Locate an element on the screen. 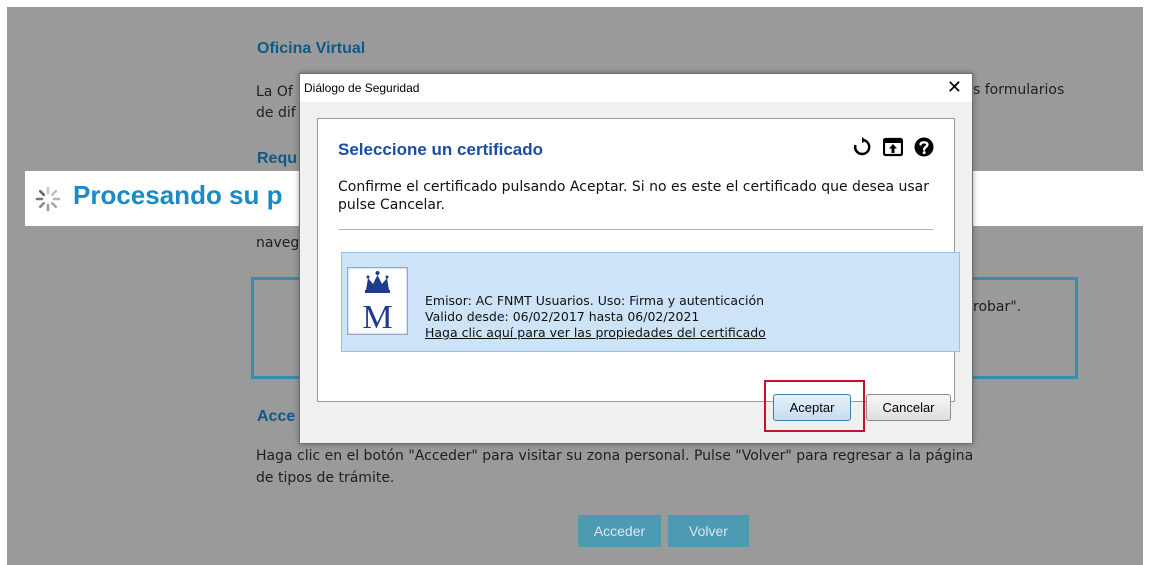 Image resolution: width=1150 pixels, height=565 pixels. processing-text: Procesando su p is located at coordinates (178, 195).